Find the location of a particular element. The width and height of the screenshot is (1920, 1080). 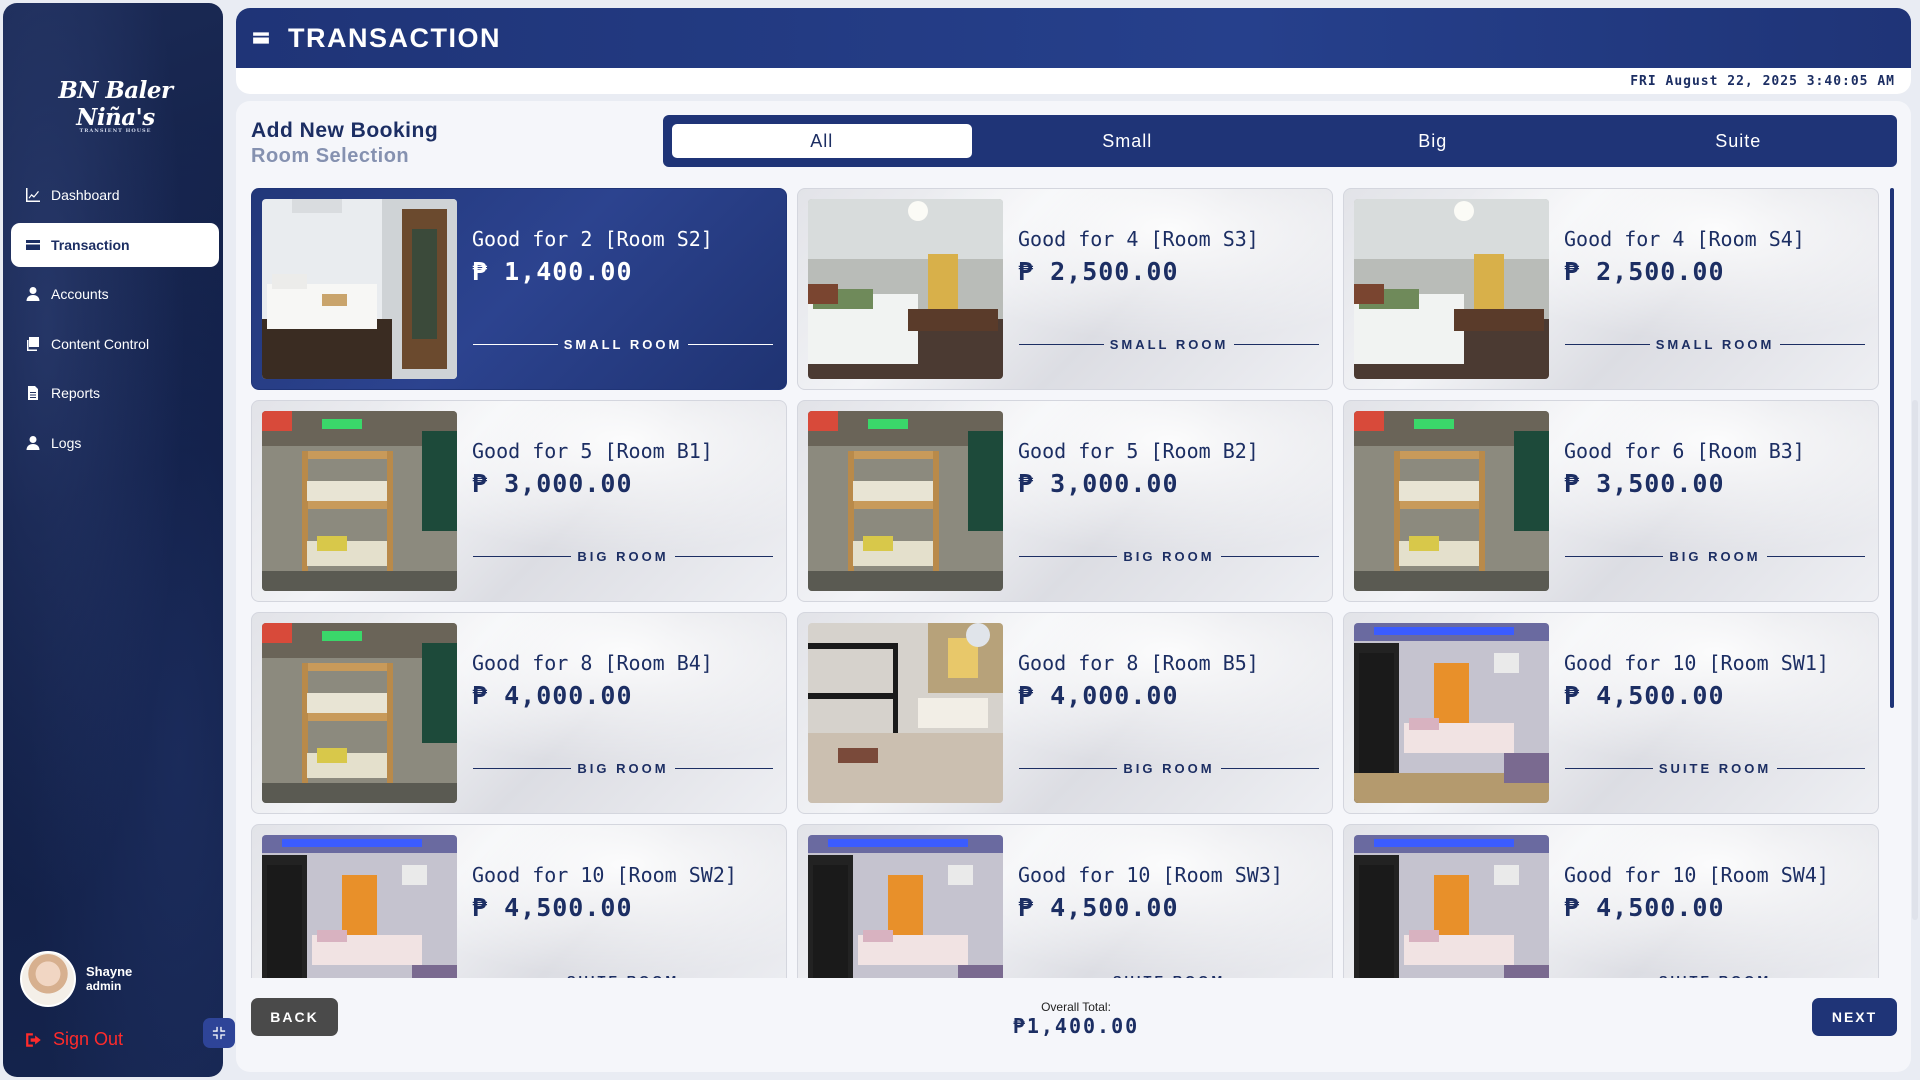

tab-small: Small is located at coordinates (1128, 141).